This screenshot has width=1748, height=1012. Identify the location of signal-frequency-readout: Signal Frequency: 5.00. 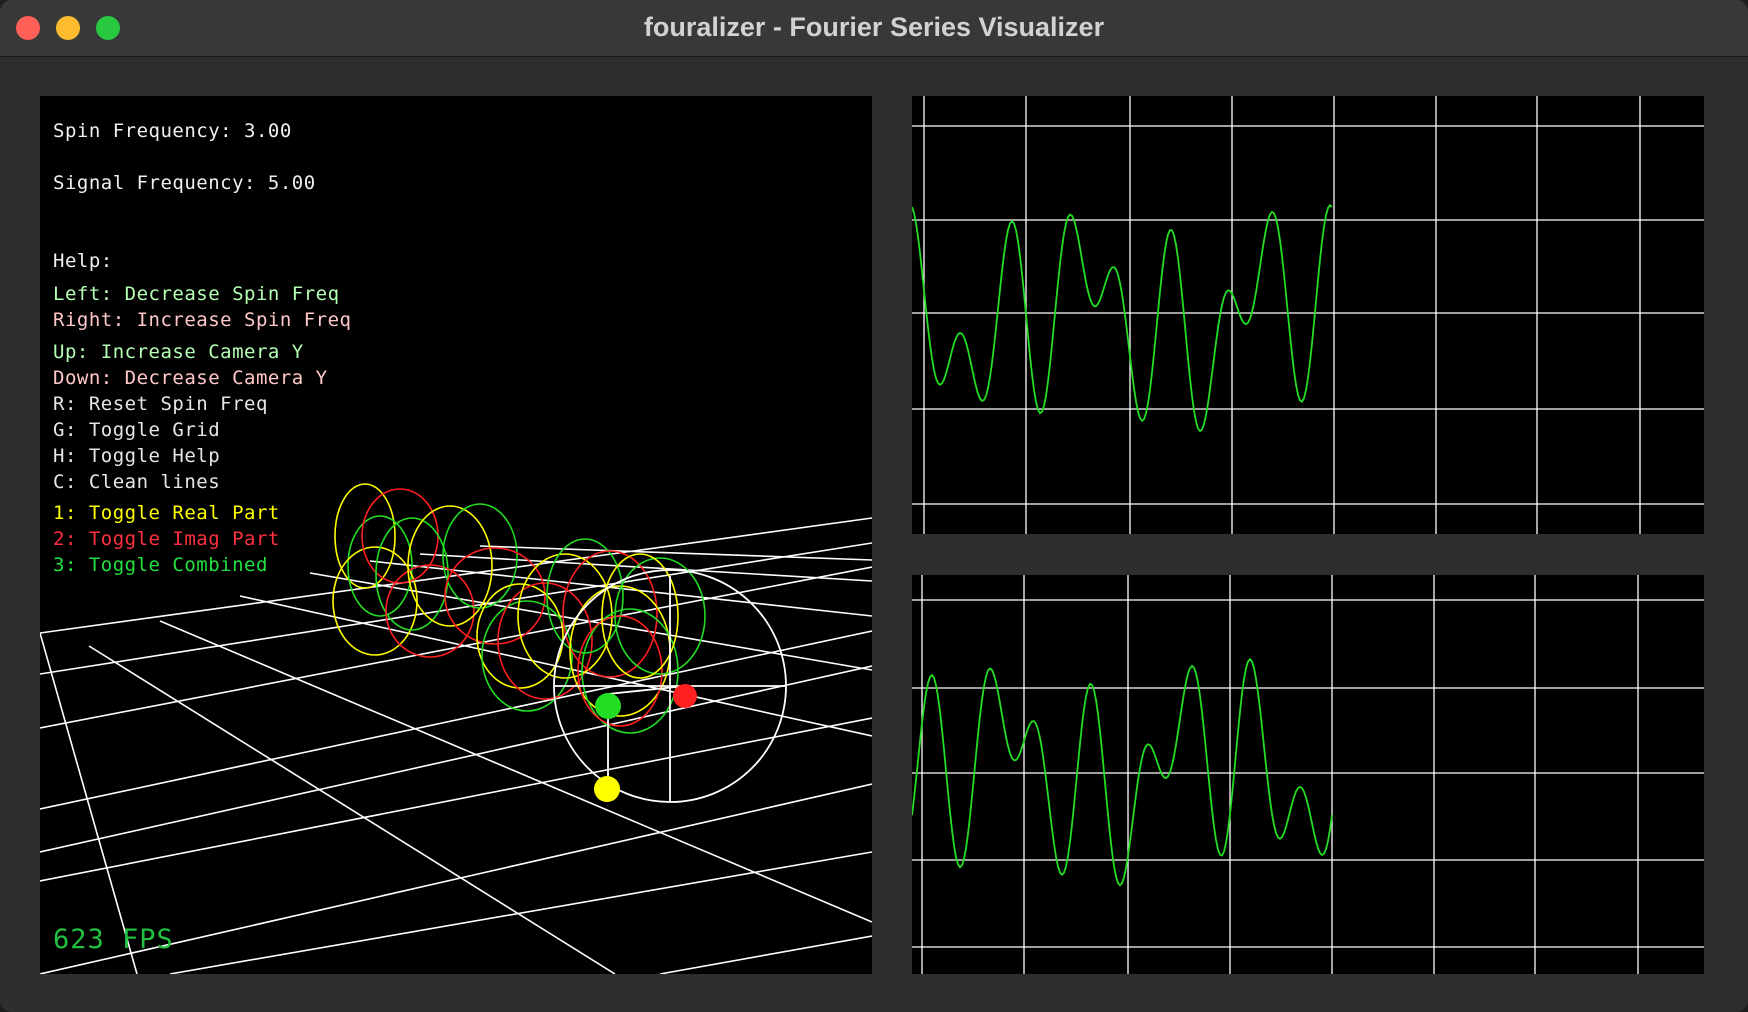
(184, 183).